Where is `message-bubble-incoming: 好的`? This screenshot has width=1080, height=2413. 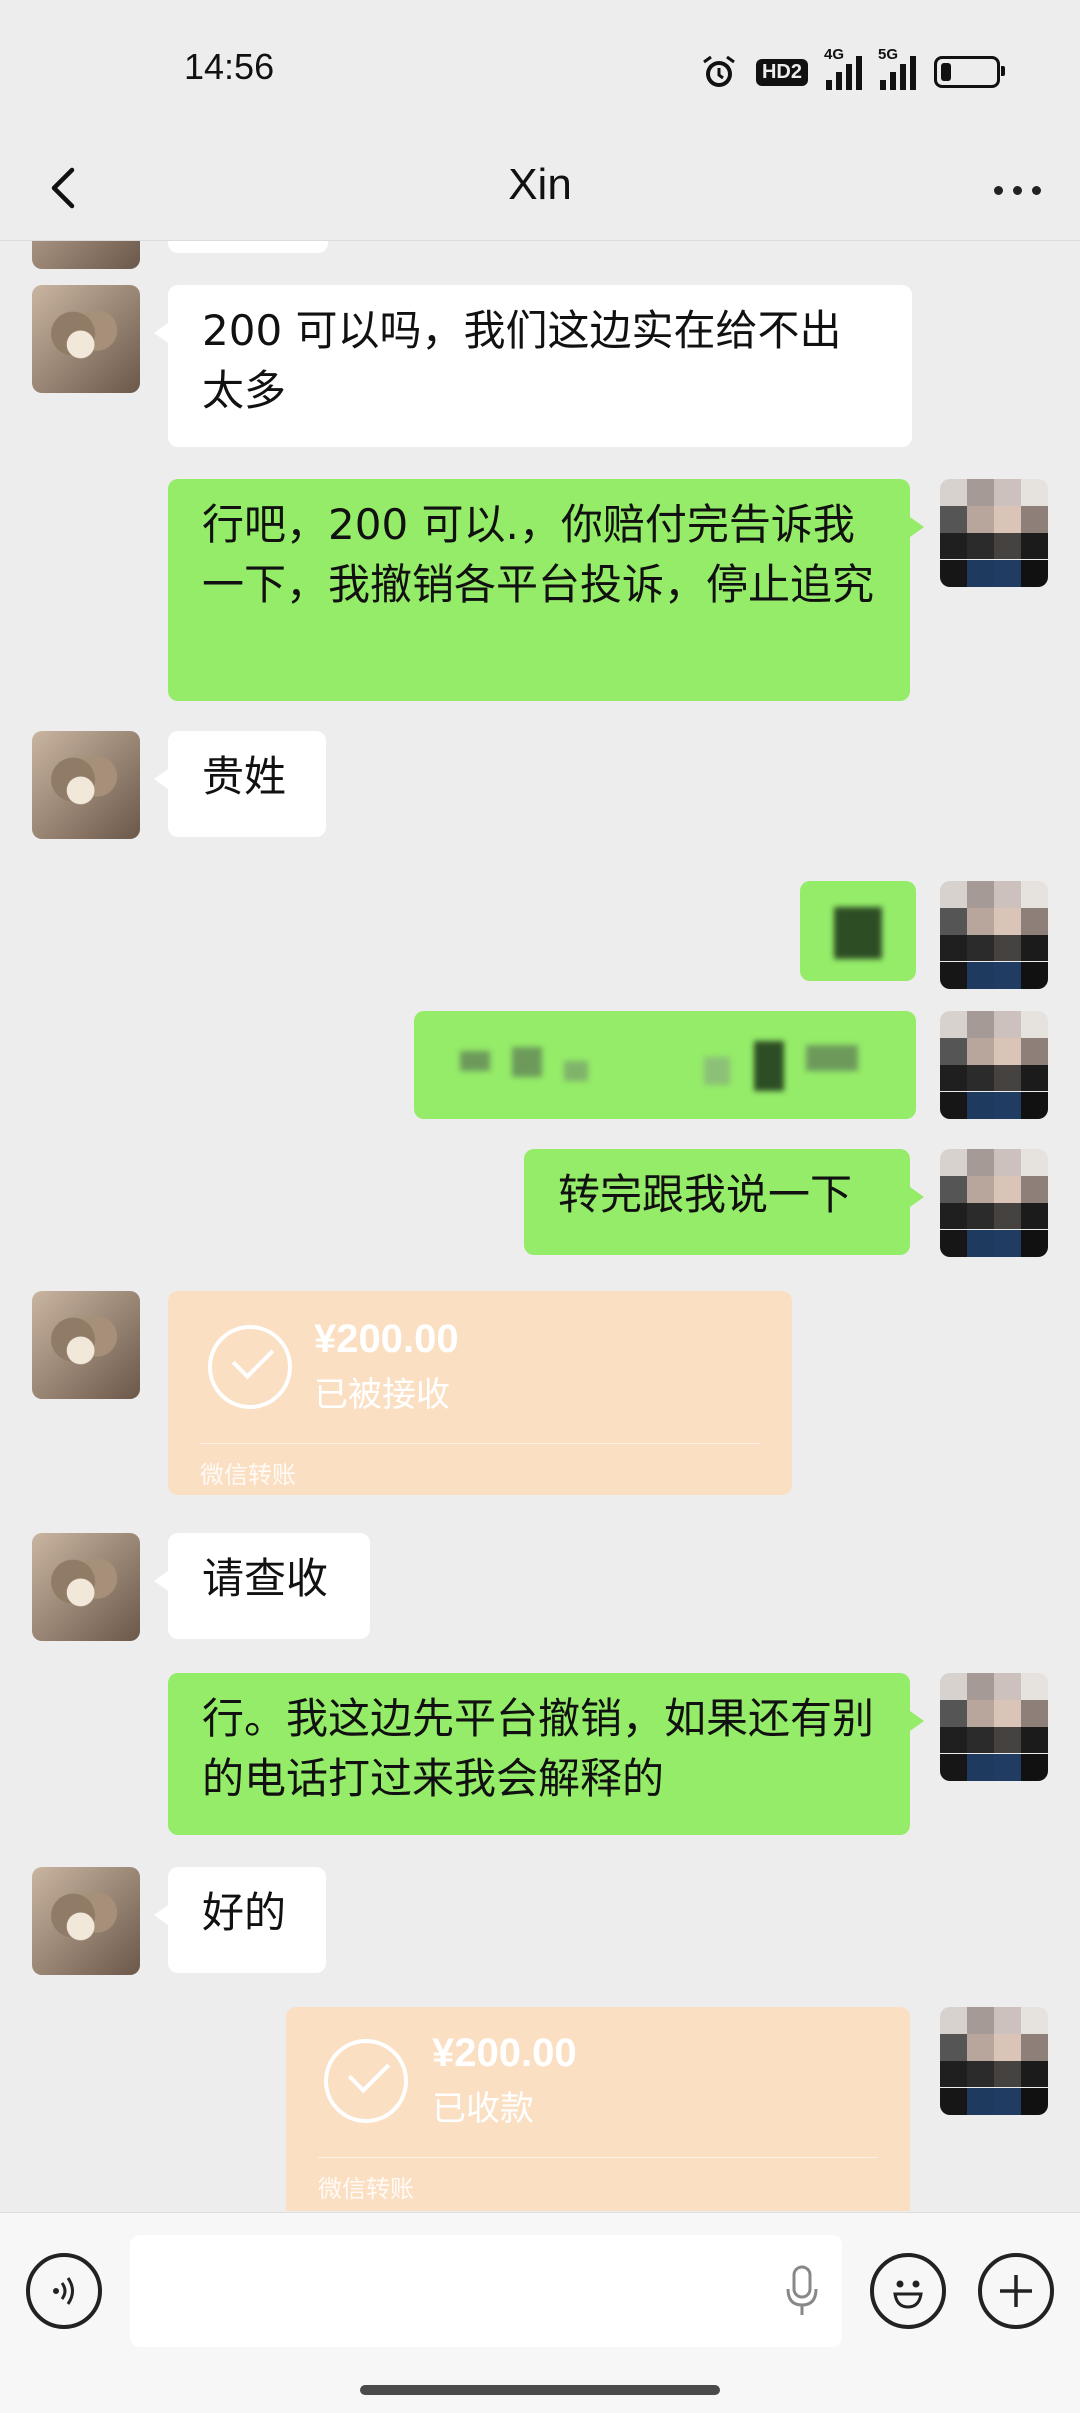
message-bubble-incoming: 好的 is located at coordinates (240, 1920).